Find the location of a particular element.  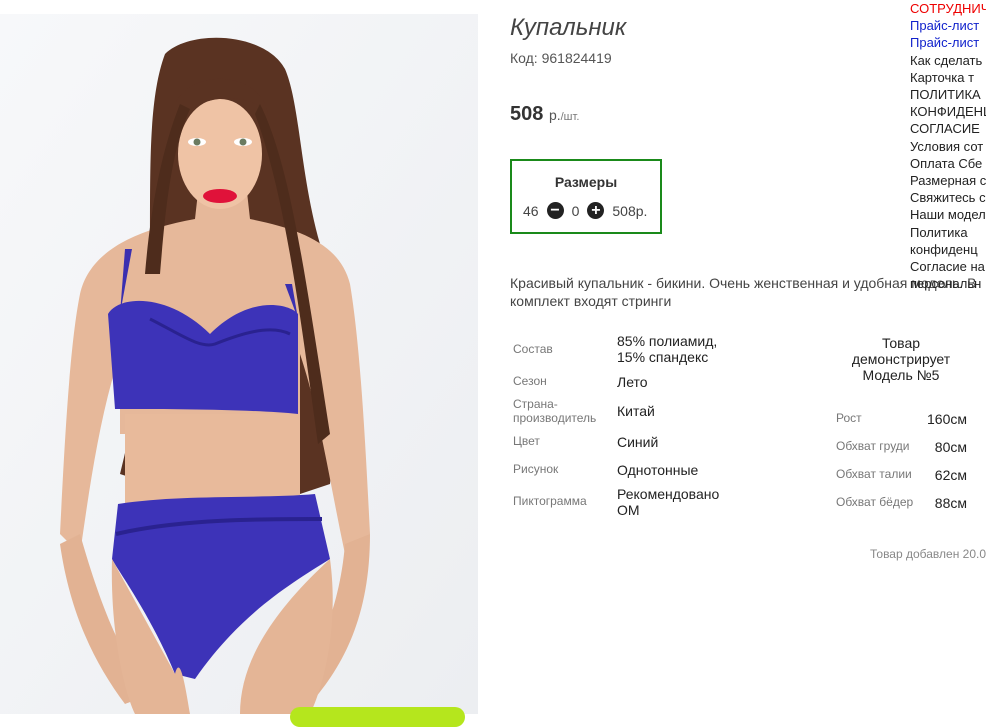

size-row: 46 − 0 + 508р. is located at coordinates (585, 210).